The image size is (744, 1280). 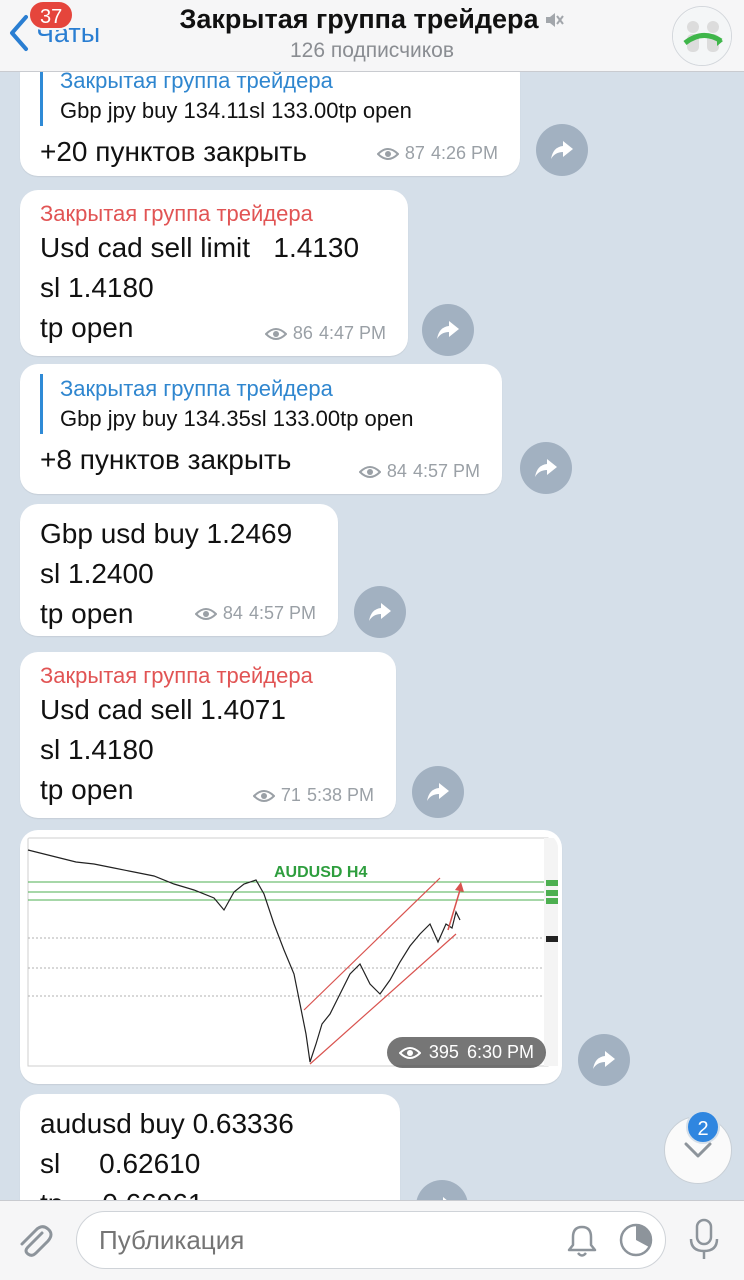 I want to click on composer-bar, so click(x=372, y=1240).